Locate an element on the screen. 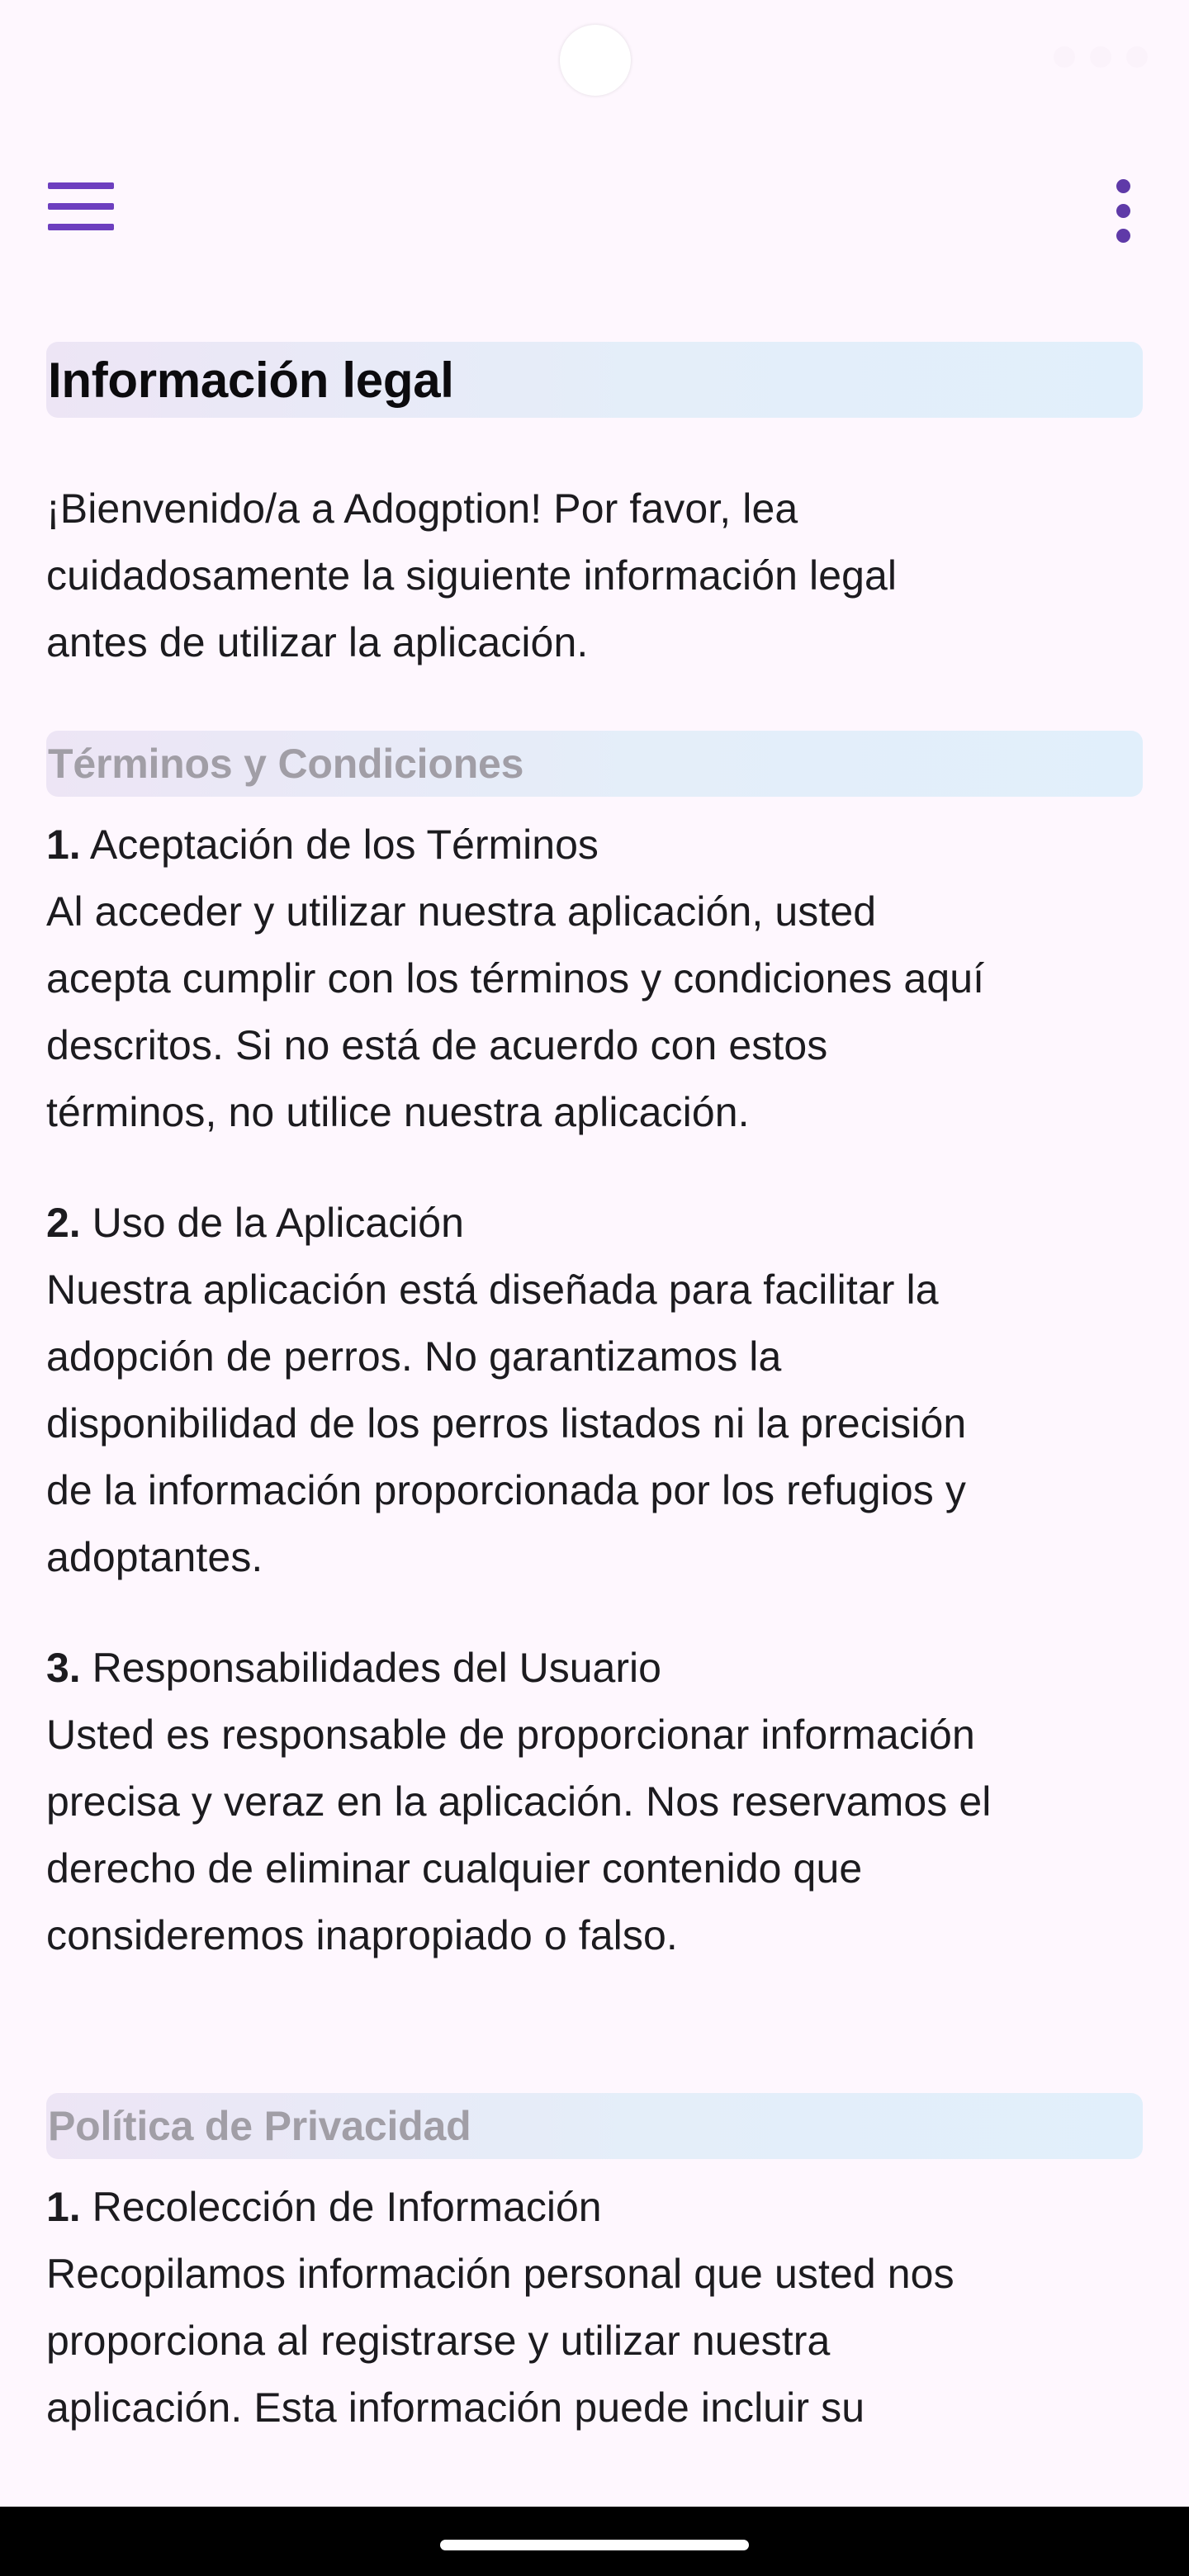  signal-icon is located at coordinates (1100, 57).